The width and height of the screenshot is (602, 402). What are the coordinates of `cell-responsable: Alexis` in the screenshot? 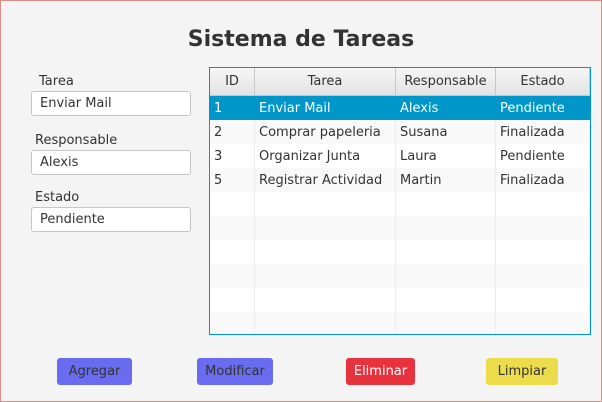 It's located at (446, 108).